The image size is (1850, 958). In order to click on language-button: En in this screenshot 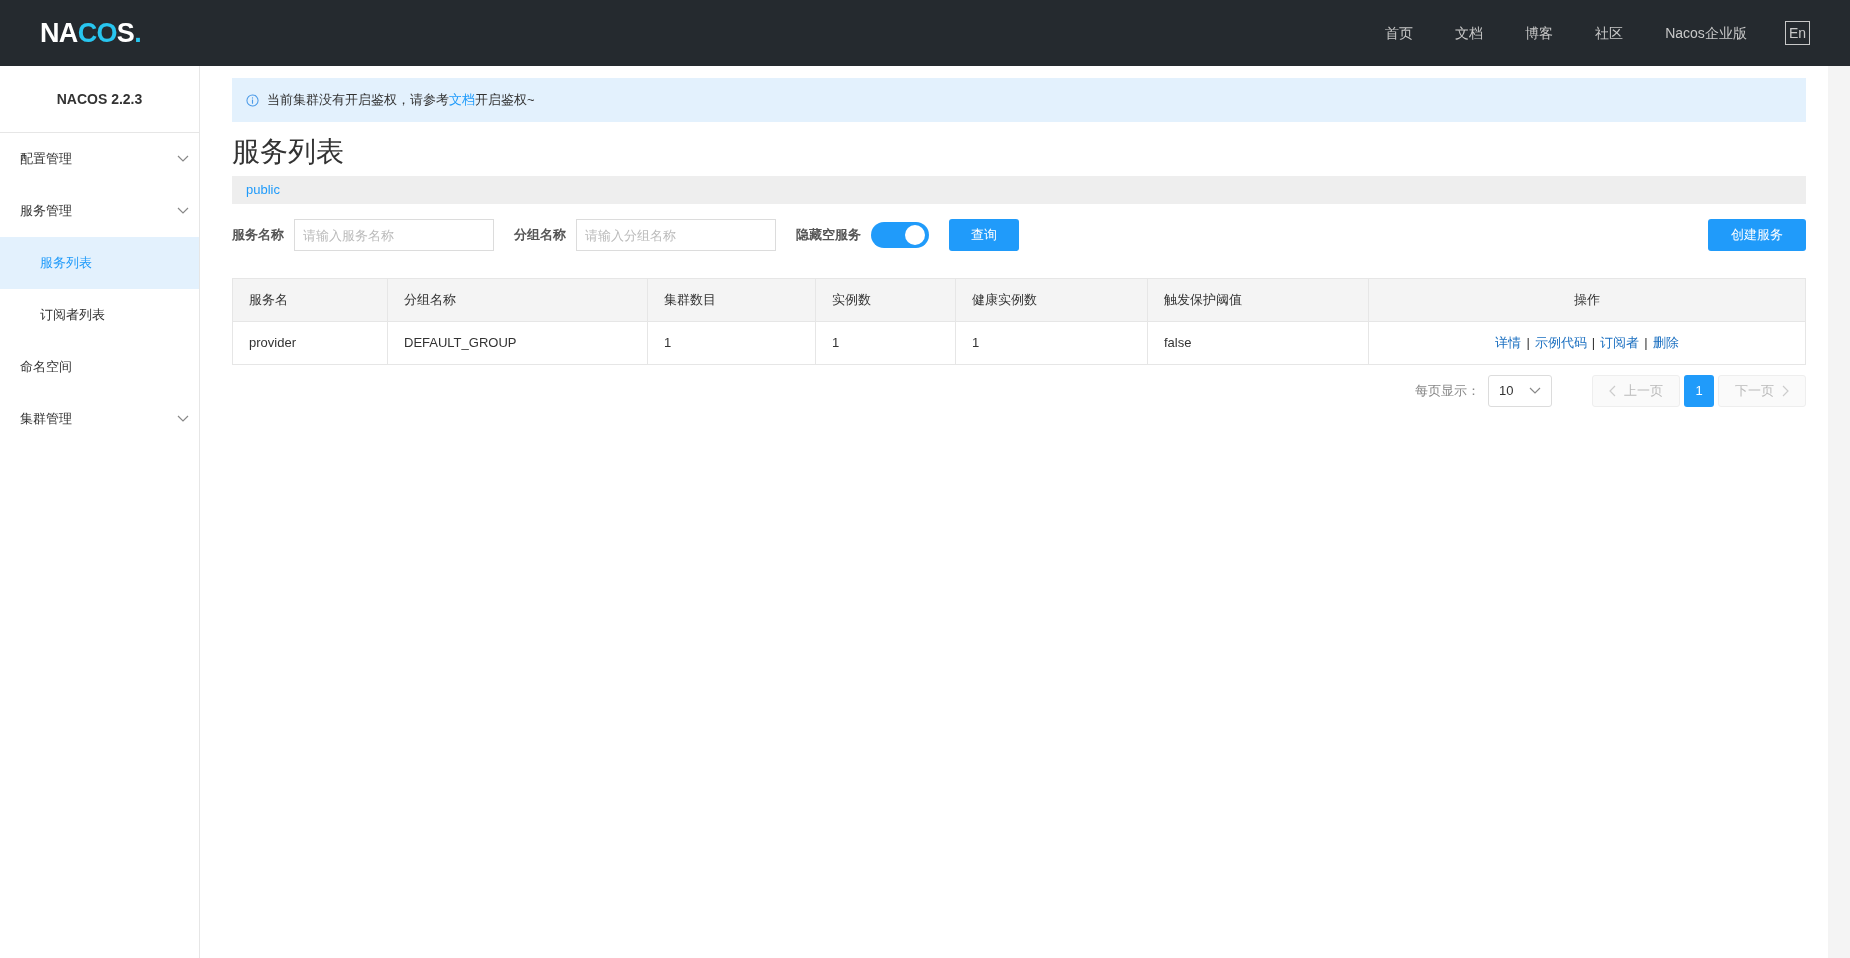, I will do `click(1797, 33)`.